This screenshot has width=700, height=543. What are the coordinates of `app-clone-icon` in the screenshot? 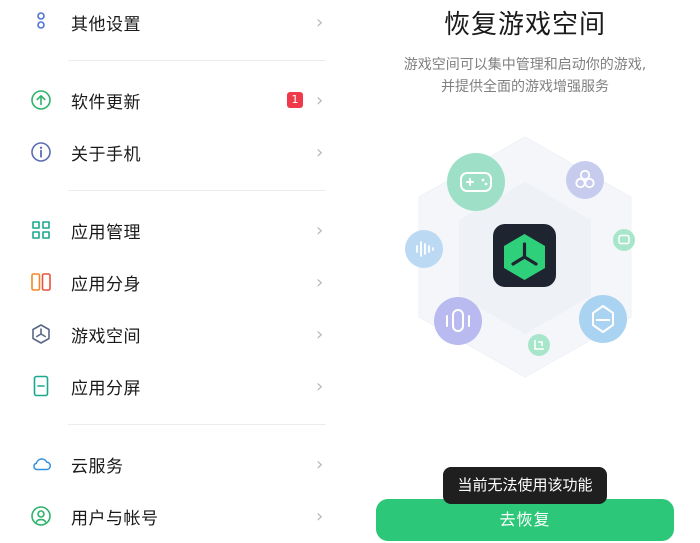 It's located at (41, 282).